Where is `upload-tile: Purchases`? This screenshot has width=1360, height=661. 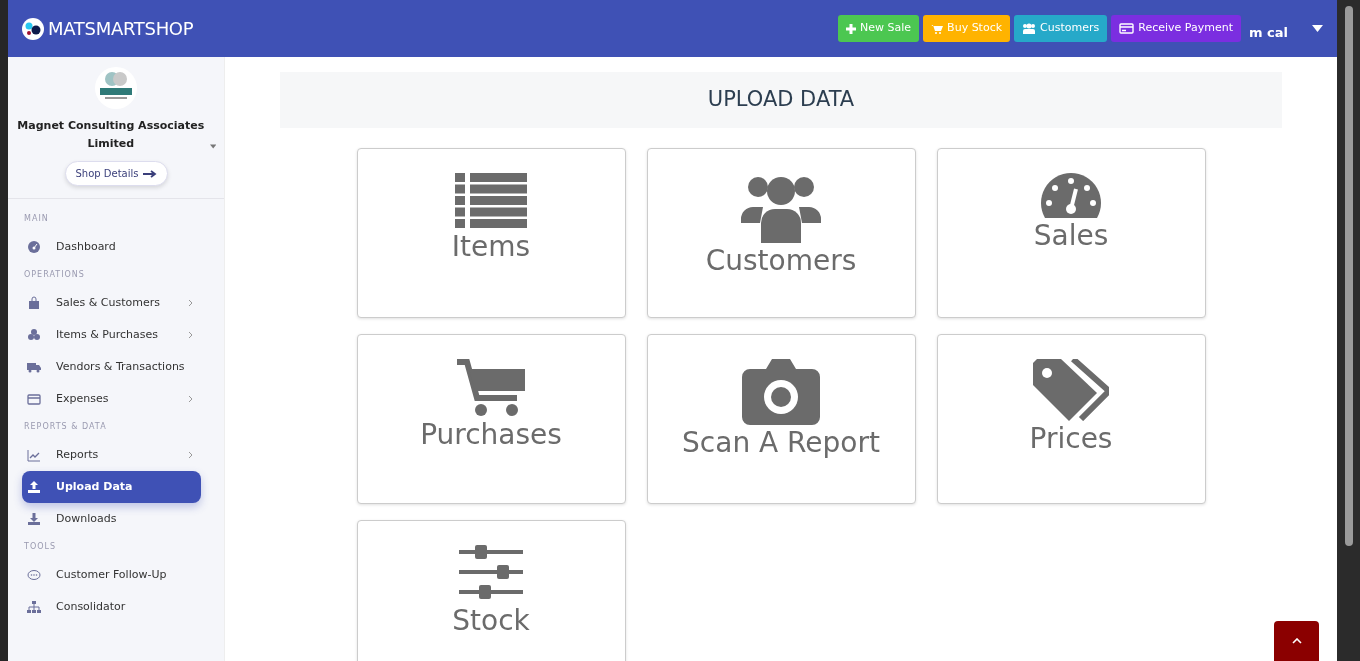
upload-tile: Purchases is located at coordinates (491, 418).